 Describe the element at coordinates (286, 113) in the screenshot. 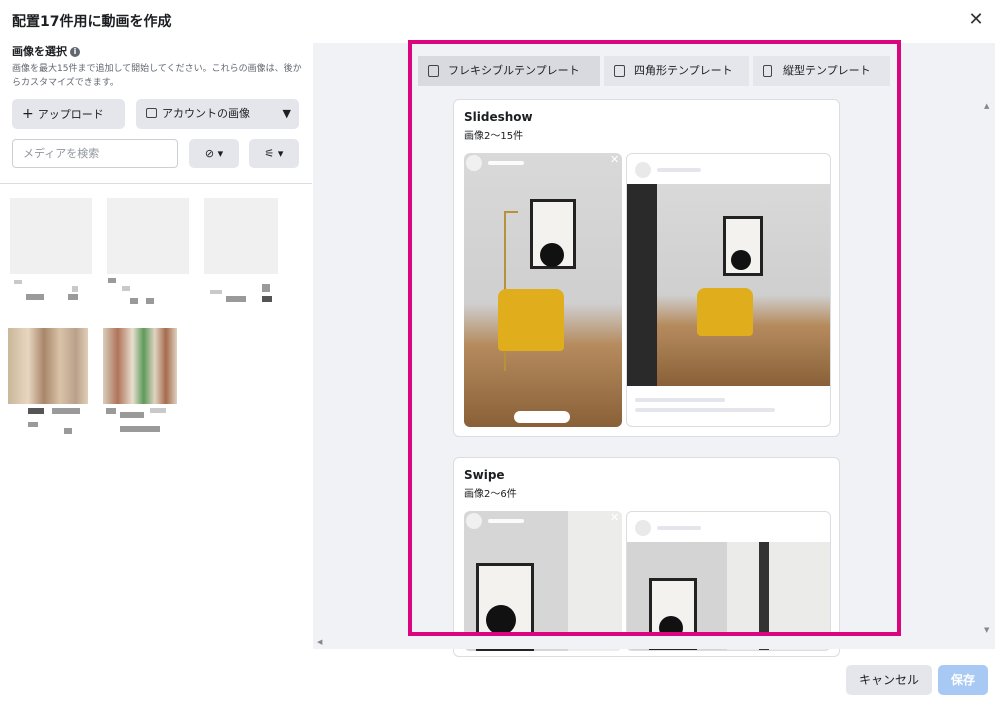

I see `caret-down-icon: ▼` at that location.